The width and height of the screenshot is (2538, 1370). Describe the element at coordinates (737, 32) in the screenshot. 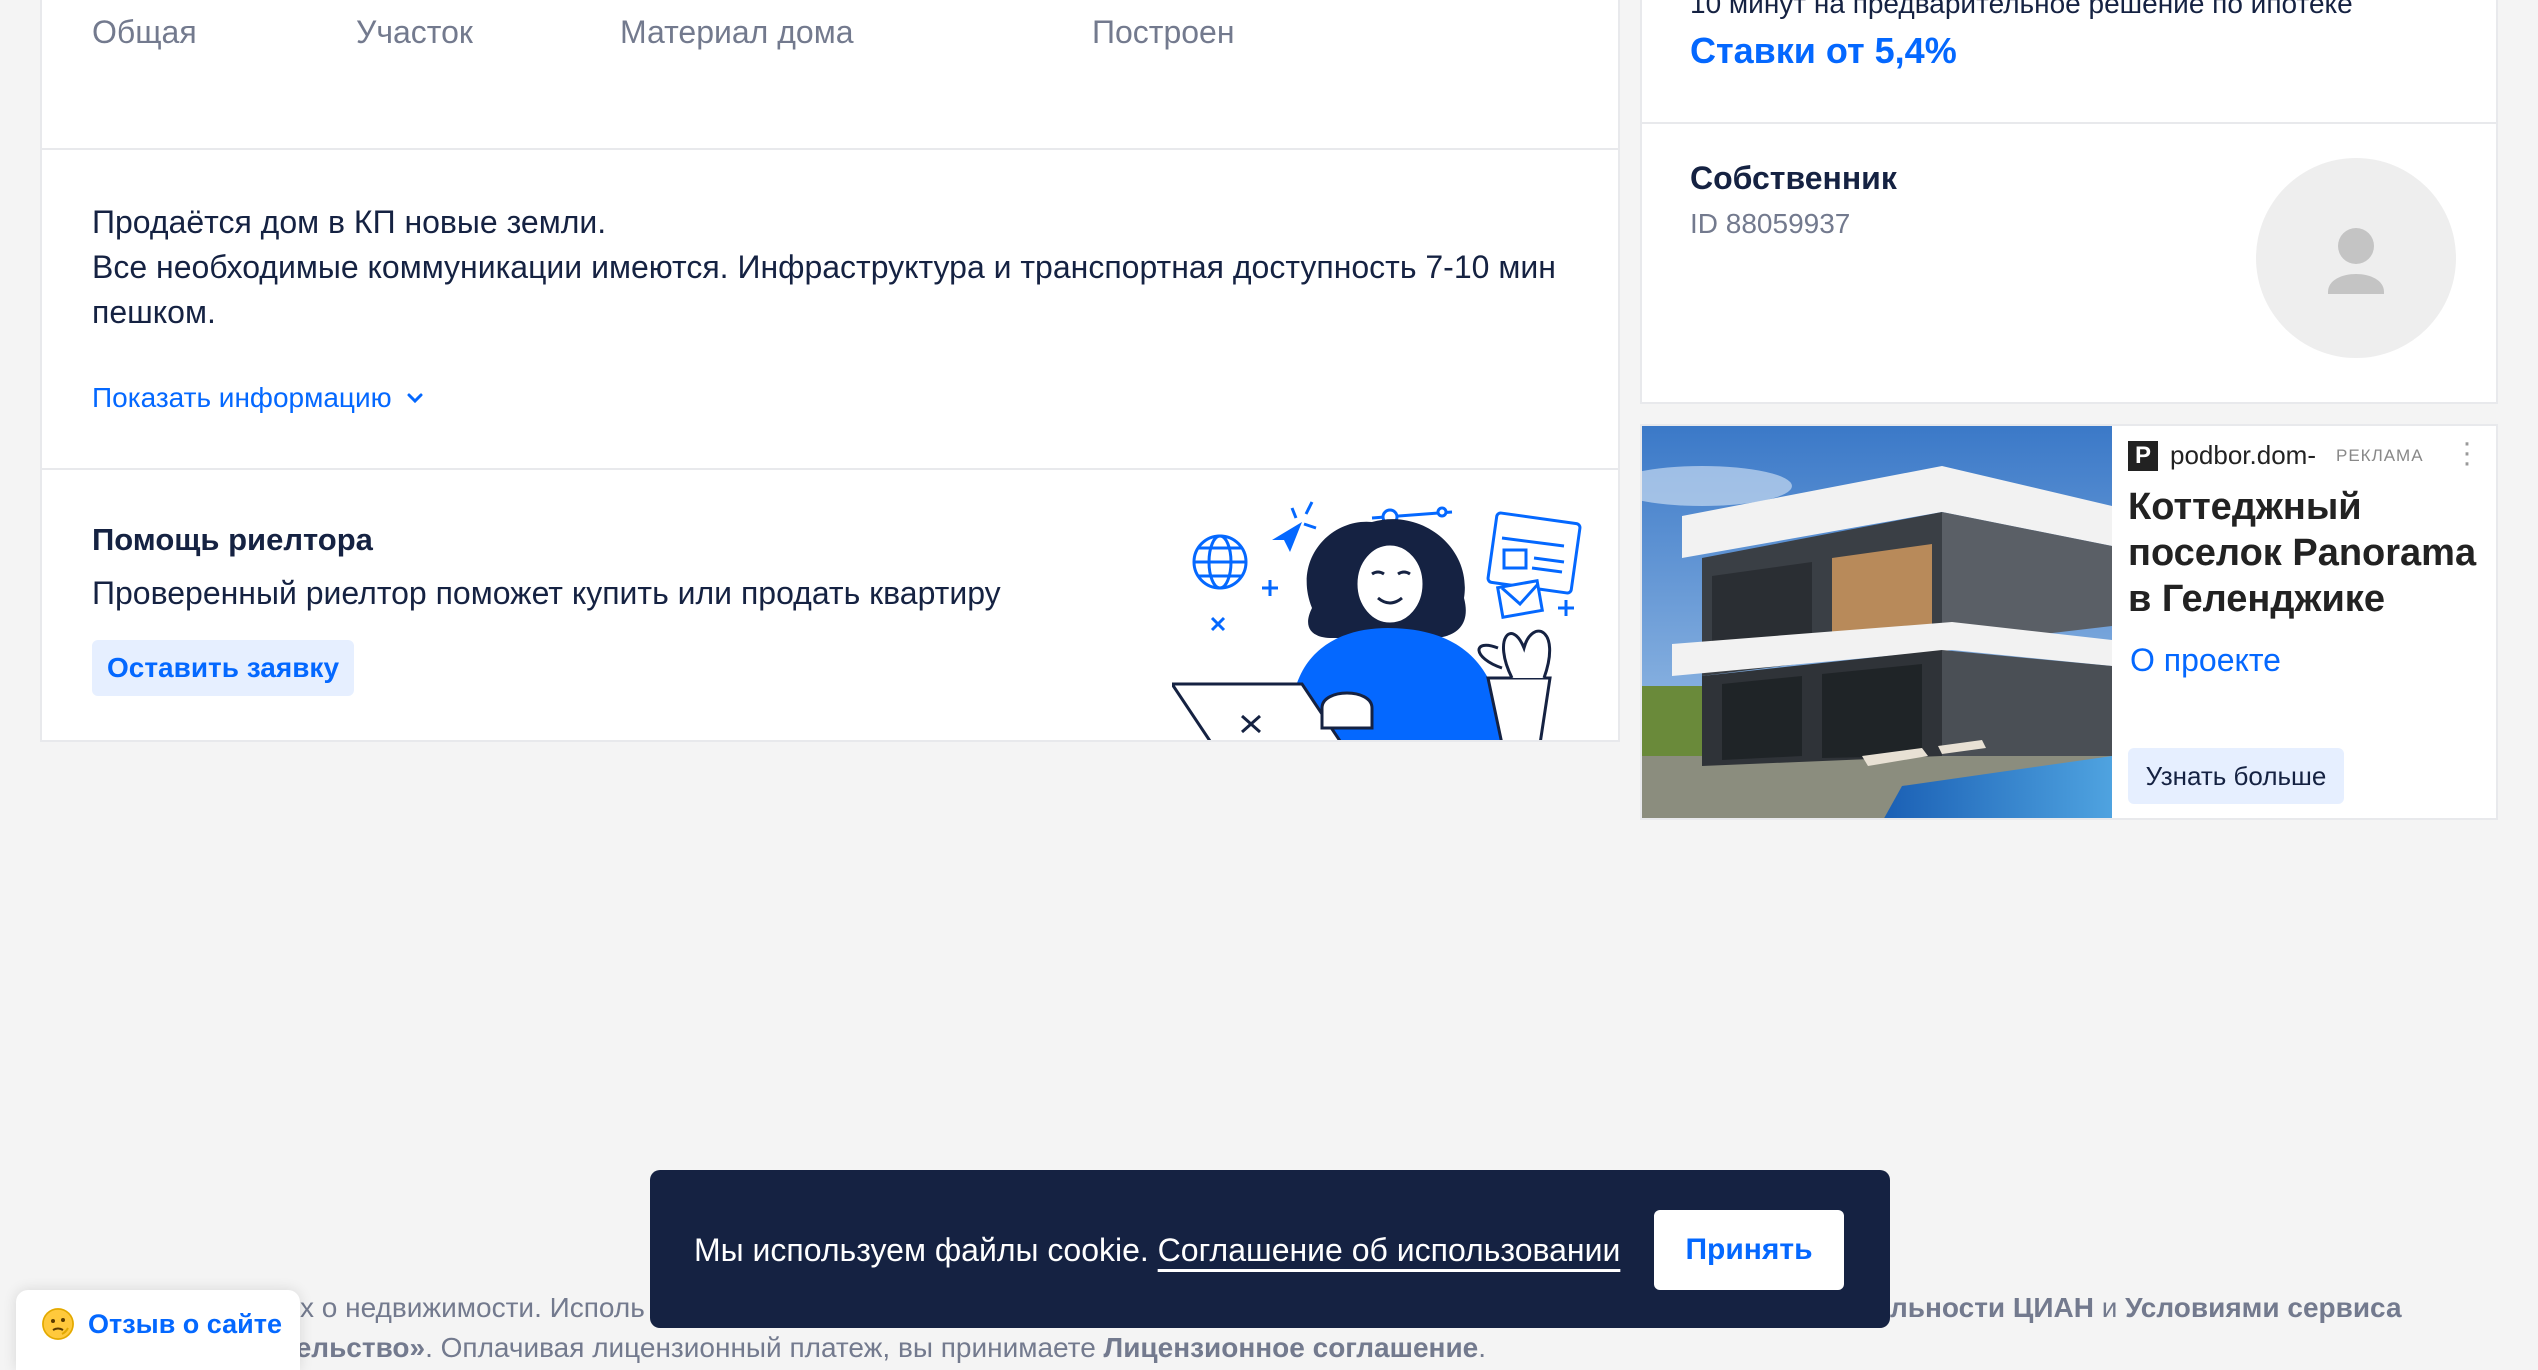

I see `feature-label-material: Материал дома` at that location.